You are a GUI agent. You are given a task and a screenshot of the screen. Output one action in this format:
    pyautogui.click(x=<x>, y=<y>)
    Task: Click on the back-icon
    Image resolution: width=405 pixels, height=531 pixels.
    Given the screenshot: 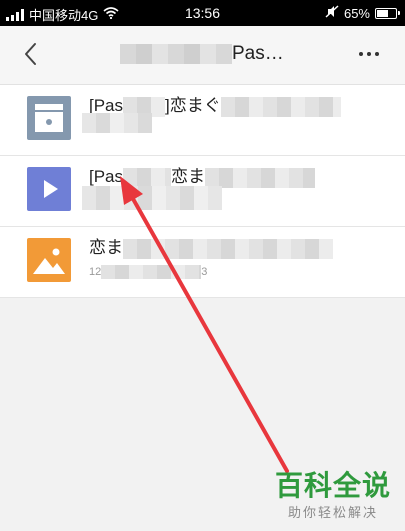 What is the action you would take?
    pyautogui.click(x=30, y=54)
    